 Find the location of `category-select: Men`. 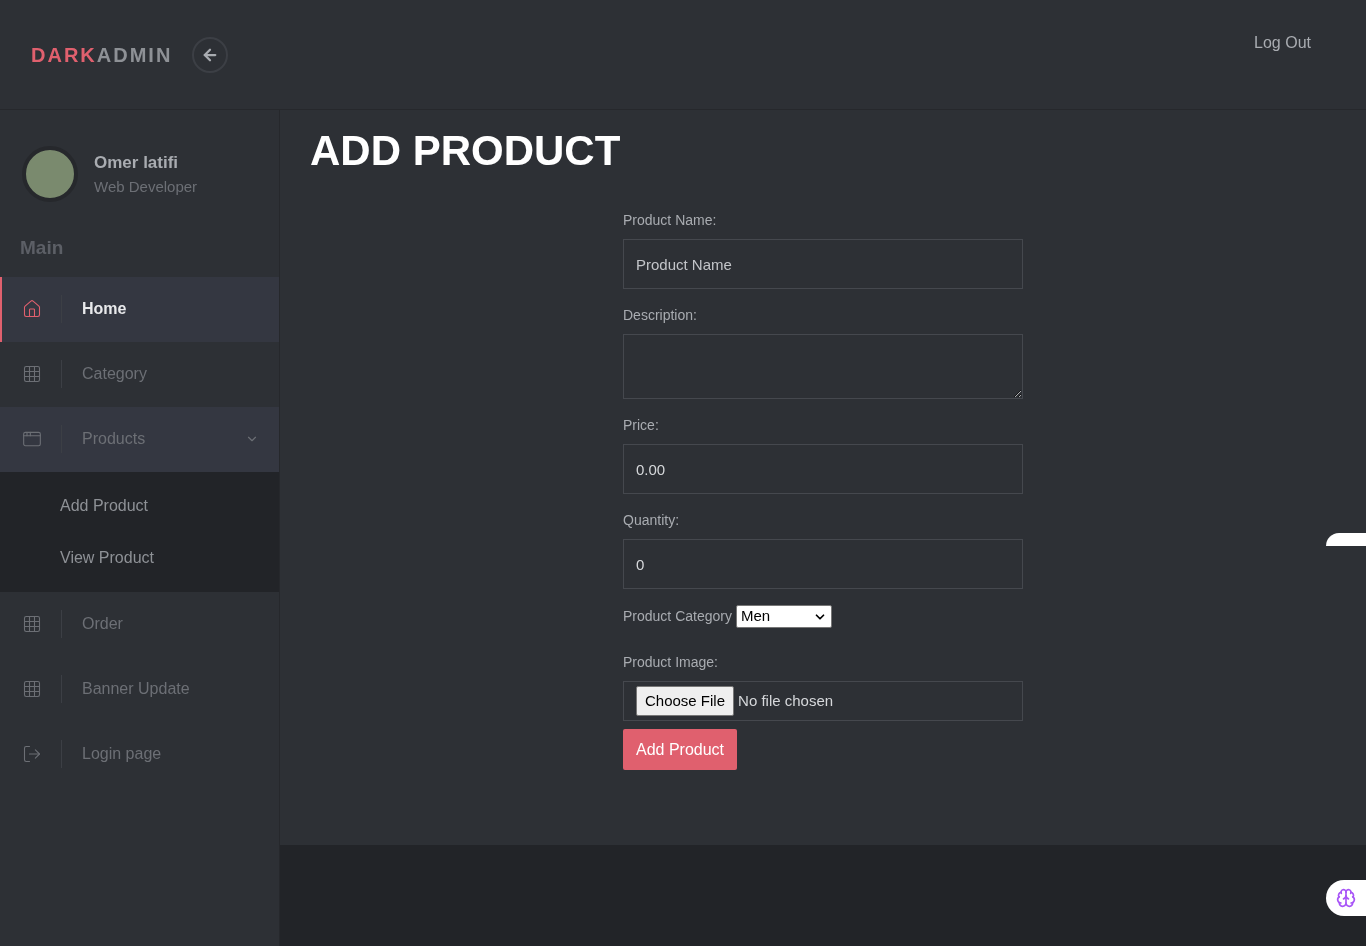

category-select: Men is located at coordinates (783, 616).